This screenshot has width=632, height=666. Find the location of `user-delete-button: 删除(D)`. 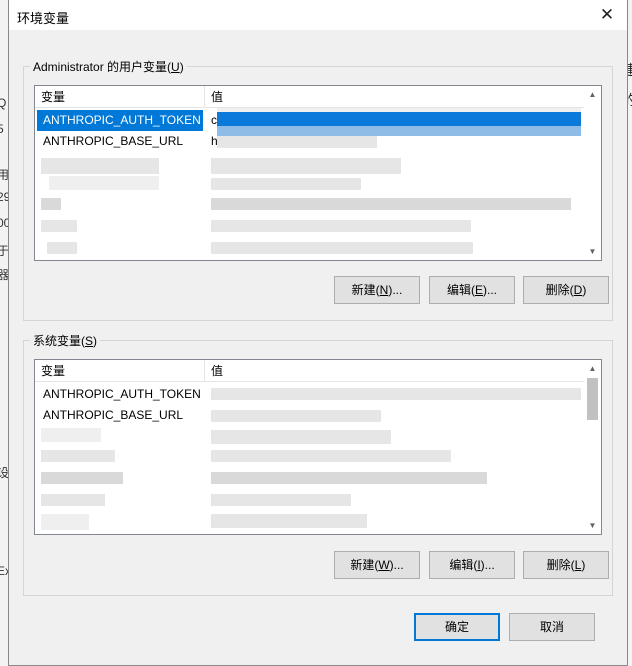

user-delete-button: 删除(D) is located at coordinates (566, 290).